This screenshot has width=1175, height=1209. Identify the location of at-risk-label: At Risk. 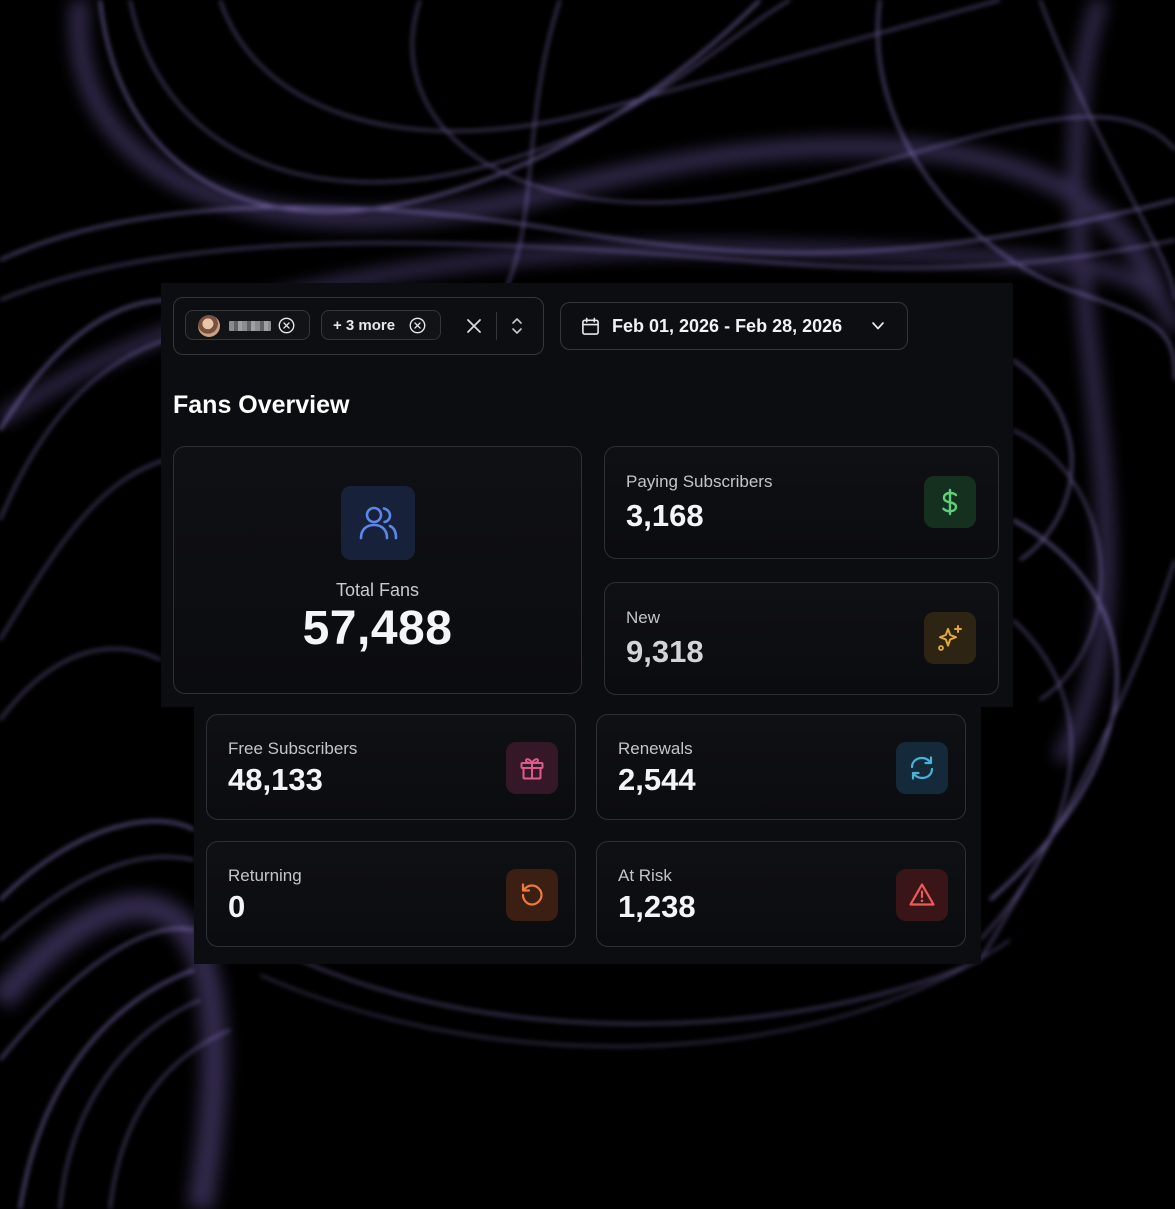
(645, 875).